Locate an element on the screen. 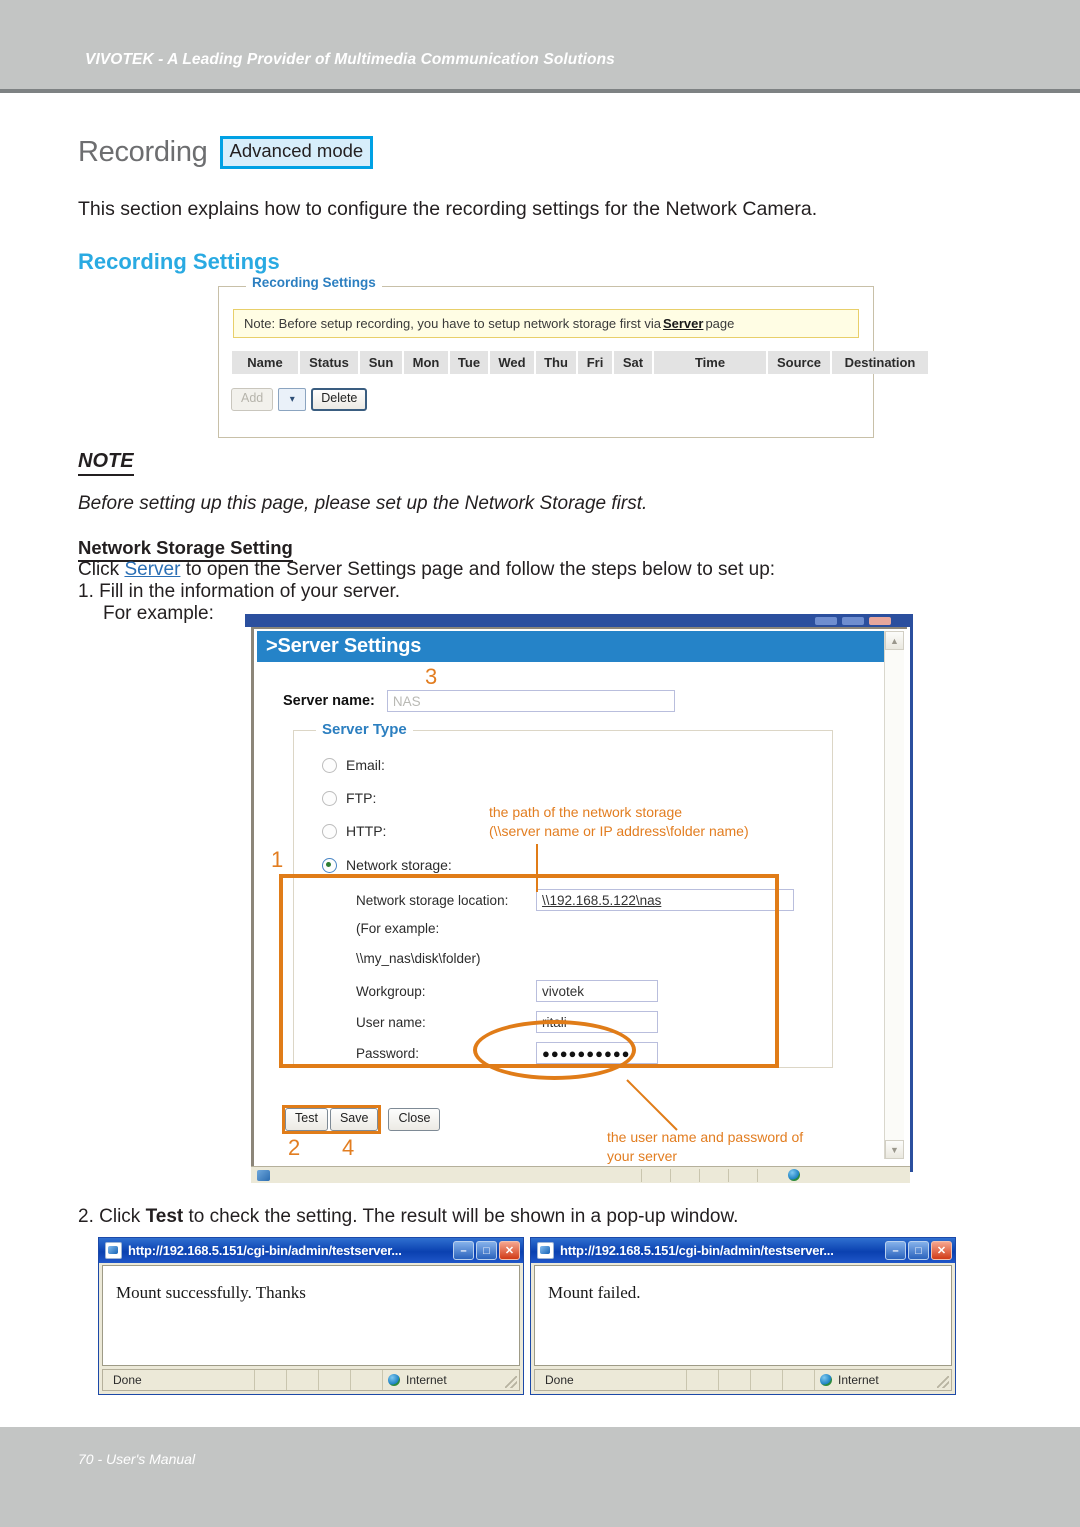 The width and height of the screenshot is (1080, 1527). server-settings-button-row: Test Save Close is located at coordinates (361, 1119).